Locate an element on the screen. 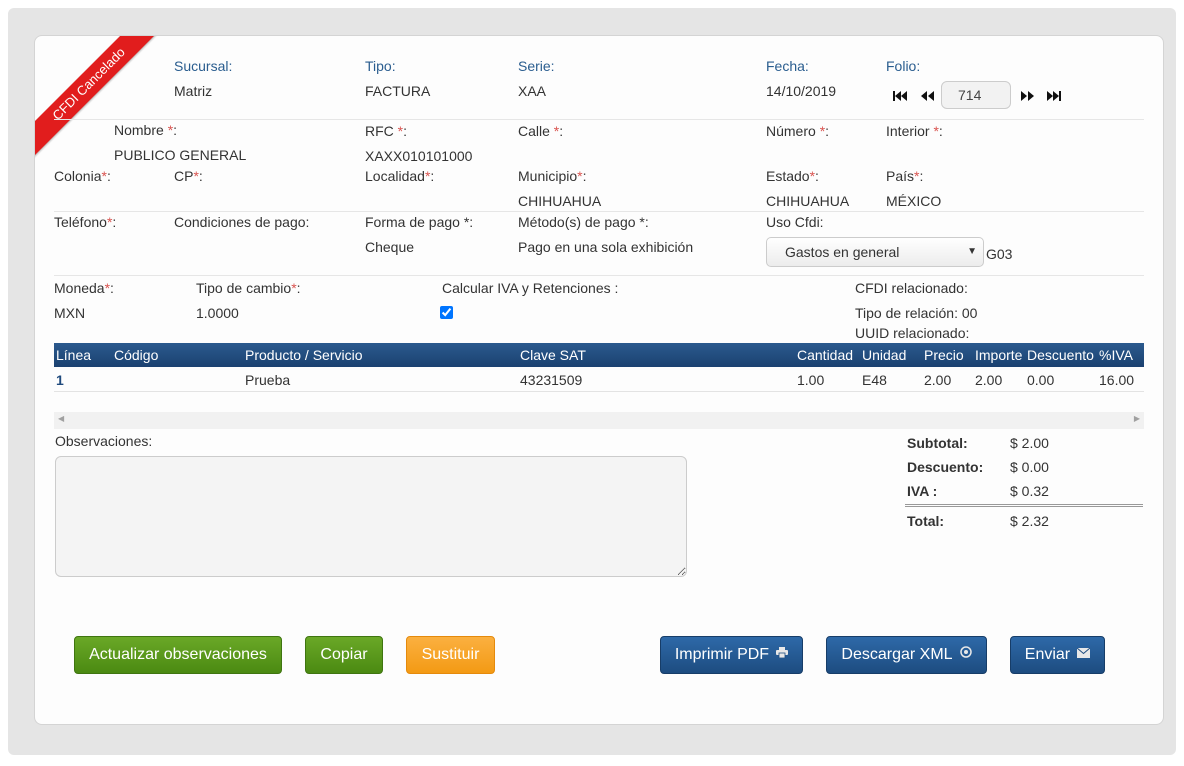  uso-cfdi-select: Gastos en general ▼ is located at coordinates (875, 252).